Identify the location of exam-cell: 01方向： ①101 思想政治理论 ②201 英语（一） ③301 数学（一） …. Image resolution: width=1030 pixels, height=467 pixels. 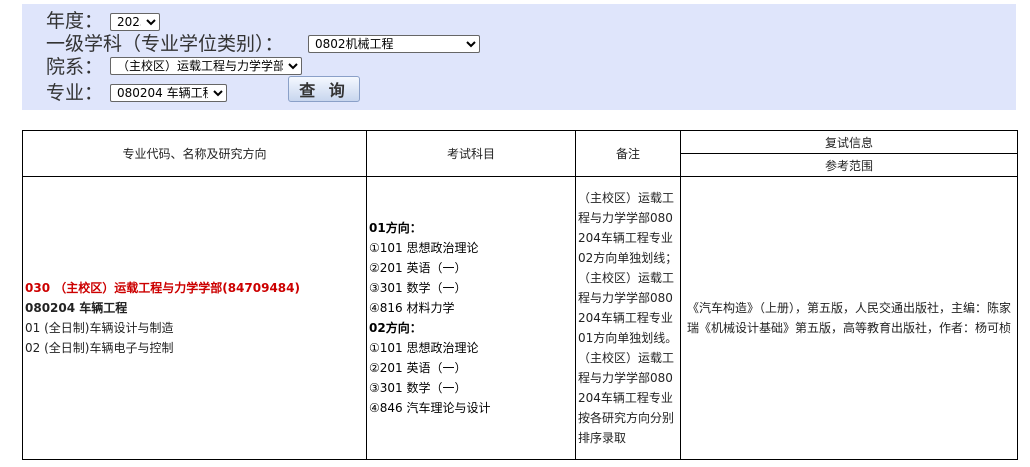
(471, 318).